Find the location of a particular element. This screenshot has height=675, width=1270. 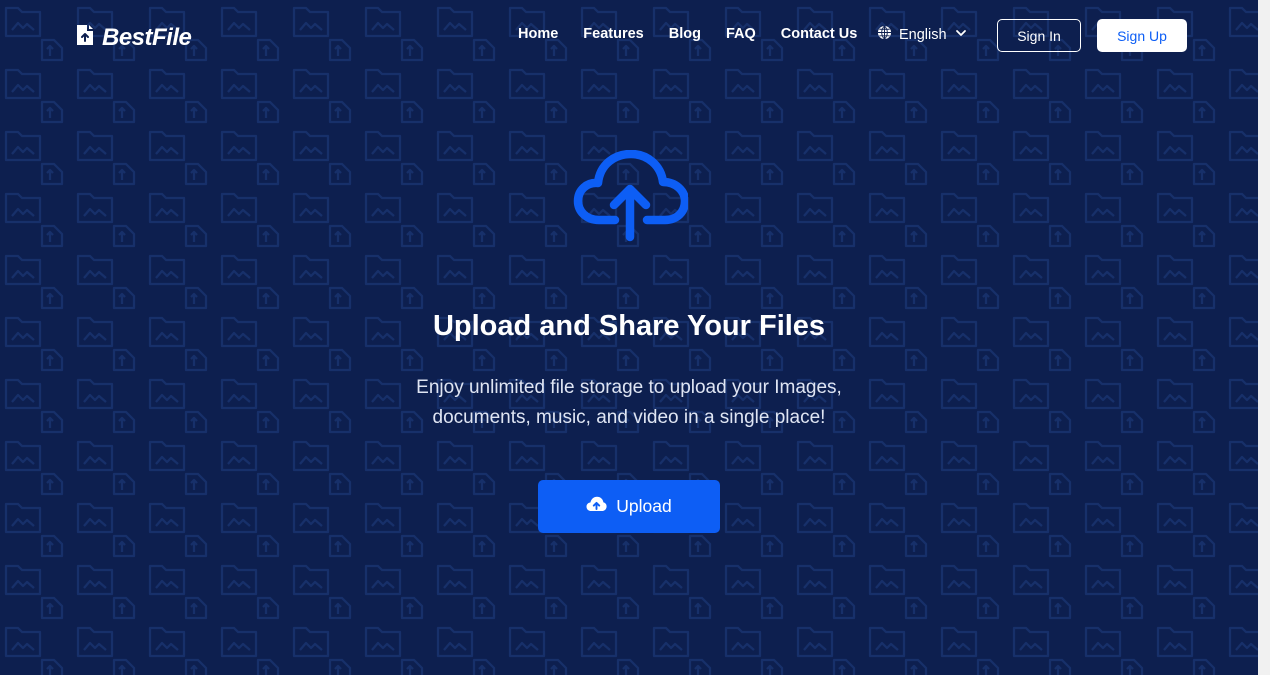

language-selector: English is located at coordinates (922, 34).